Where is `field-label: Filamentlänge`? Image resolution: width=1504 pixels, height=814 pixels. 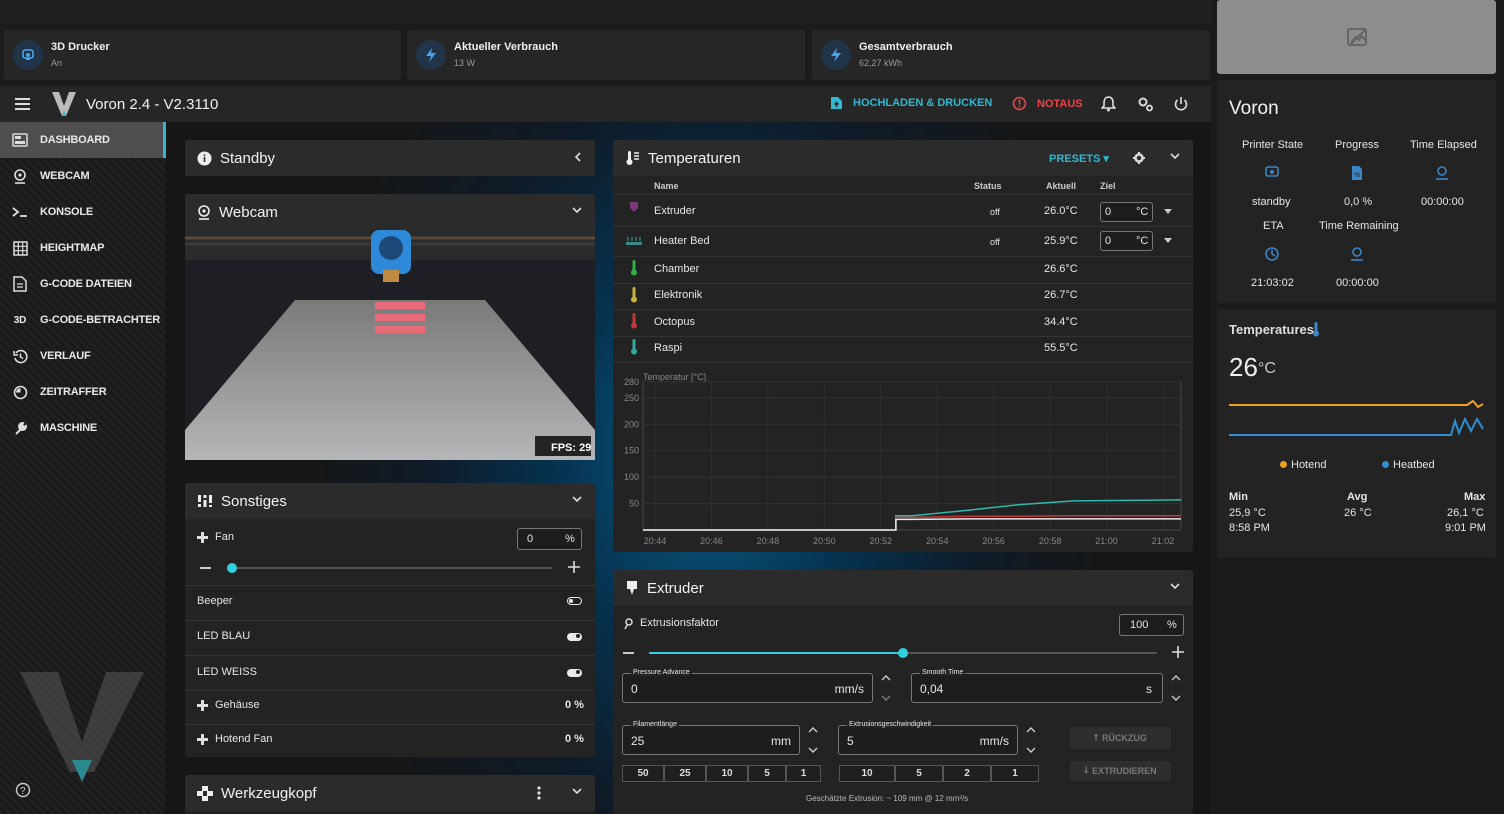
field-label: Filamentlänge is located at coordinates (655, 724).